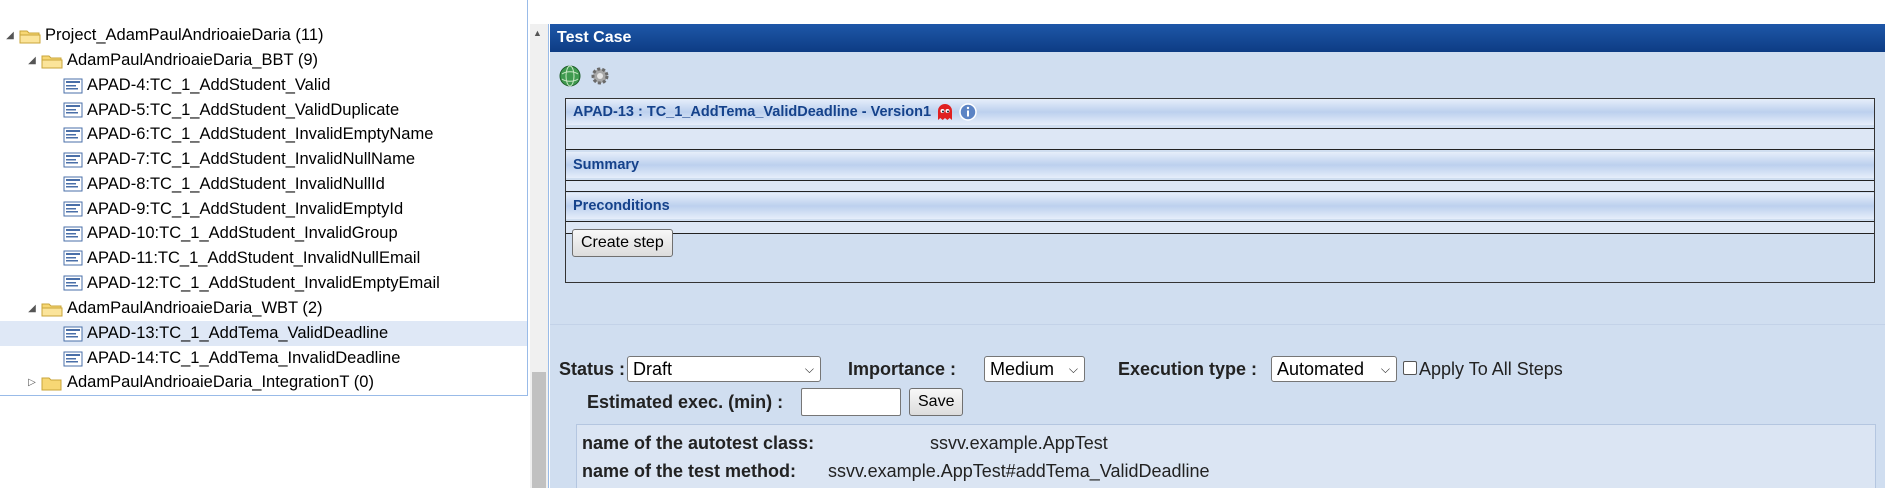 The height and width of the screenshot is (488, 1885). What do you see at coordinates (243, 358) in the screenshot?
I see `tree-node-label: APAD-14:TC_1_AddTema_InvalidDeadline` at bounding box center [243, 358].